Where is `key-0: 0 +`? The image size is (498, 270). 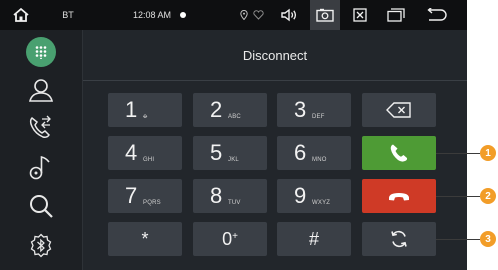 key-0: 0 + is located at coordinates (230, 239).